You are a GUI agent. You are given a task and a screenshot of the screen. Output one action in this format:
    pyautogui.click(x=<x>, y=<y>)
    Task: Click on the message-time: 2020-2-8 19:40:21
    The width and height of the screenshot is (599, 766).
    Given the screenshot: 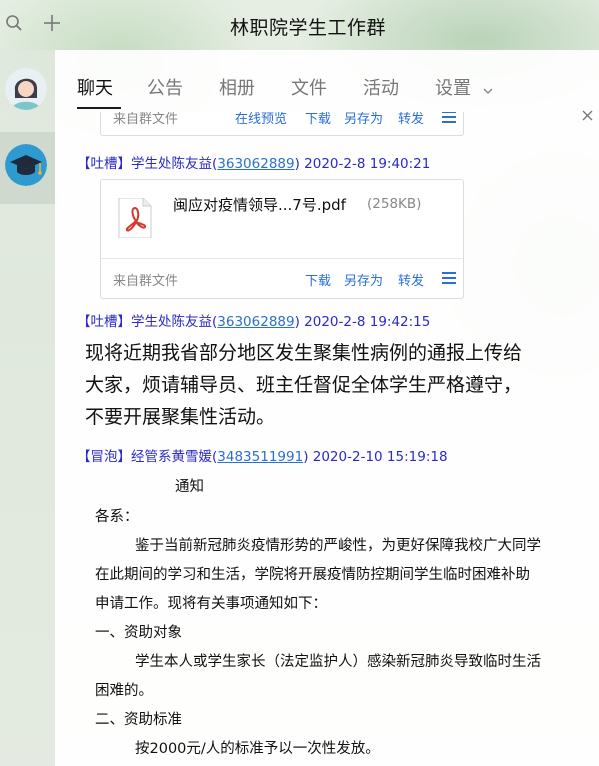 What is the action you would take?
    pyautogui.click(x=367, y=164)
    